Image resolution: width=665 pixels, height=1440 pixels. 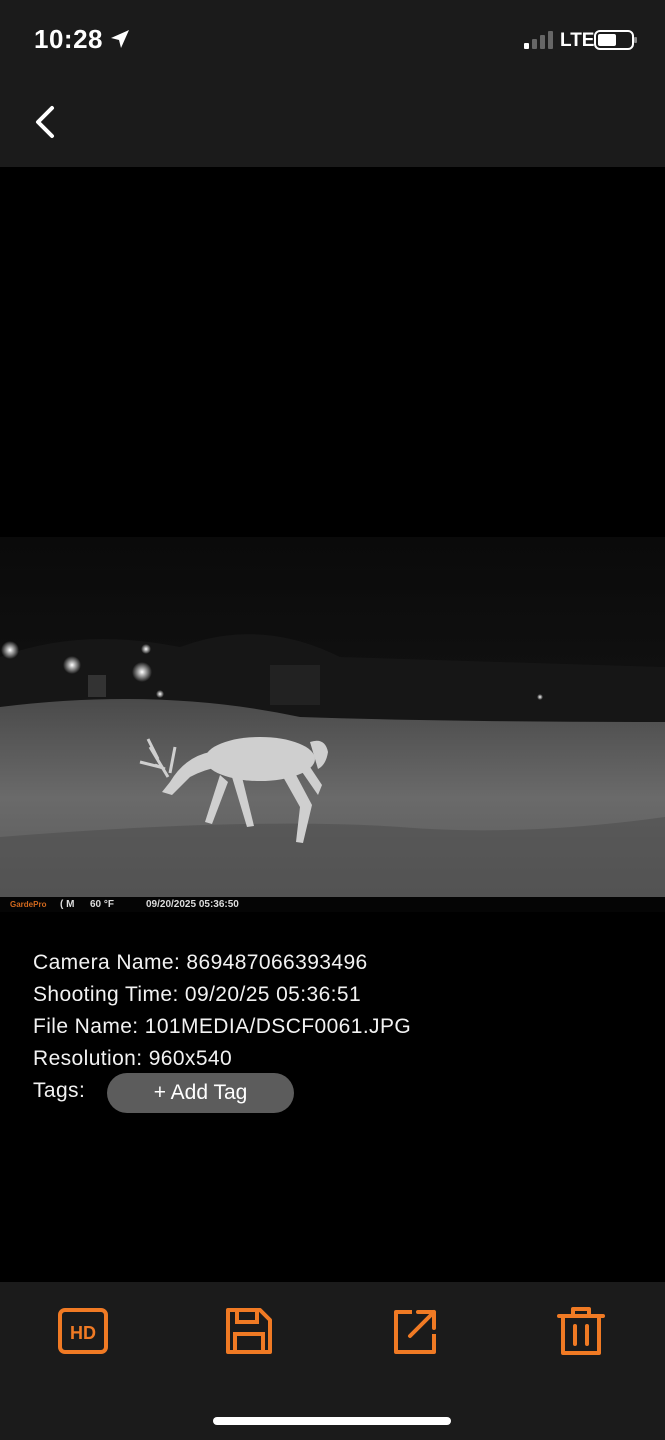 What do you see at coordinates (192, 904) in the screenshot?
I see `photo-timestamp: 09/20/2025 05:36:50` at bounding box center [192, 904].